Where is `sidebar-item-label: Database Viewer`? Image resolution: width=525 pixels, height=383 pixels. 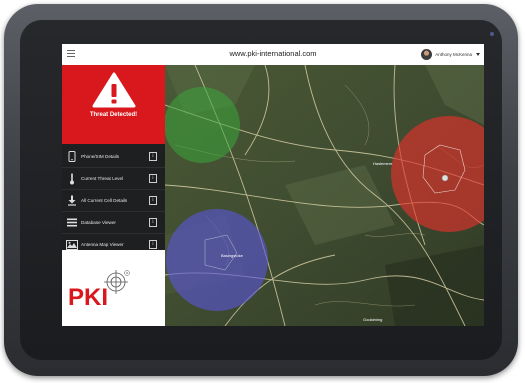 sidebar-item-label: Database Viewer is located at coordinates (98, 222).